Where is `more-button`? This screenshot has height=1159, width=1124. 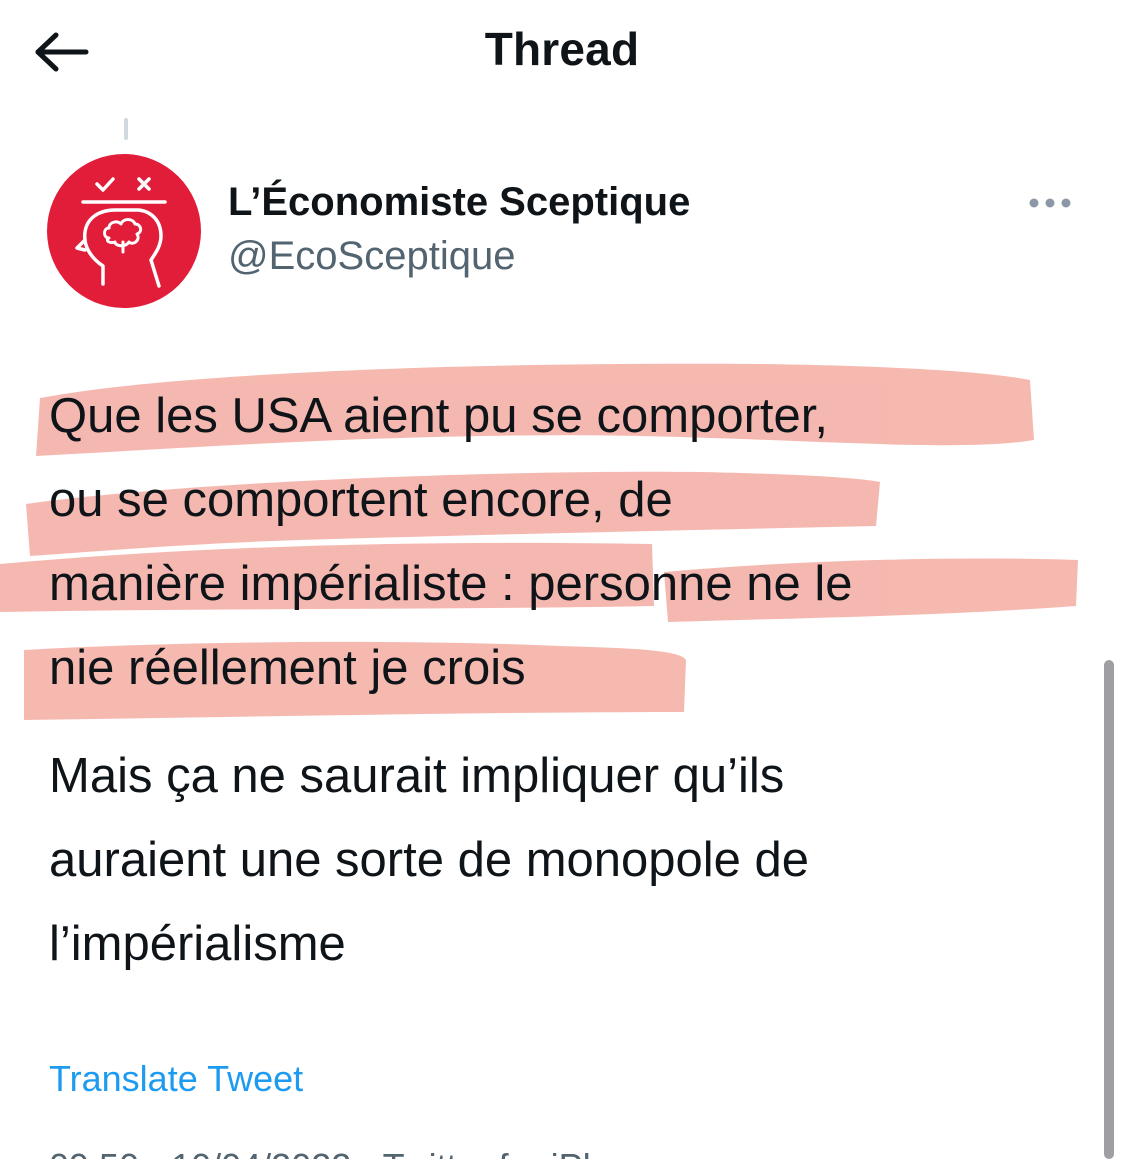
more-button is located at coordinates (1050, 203).